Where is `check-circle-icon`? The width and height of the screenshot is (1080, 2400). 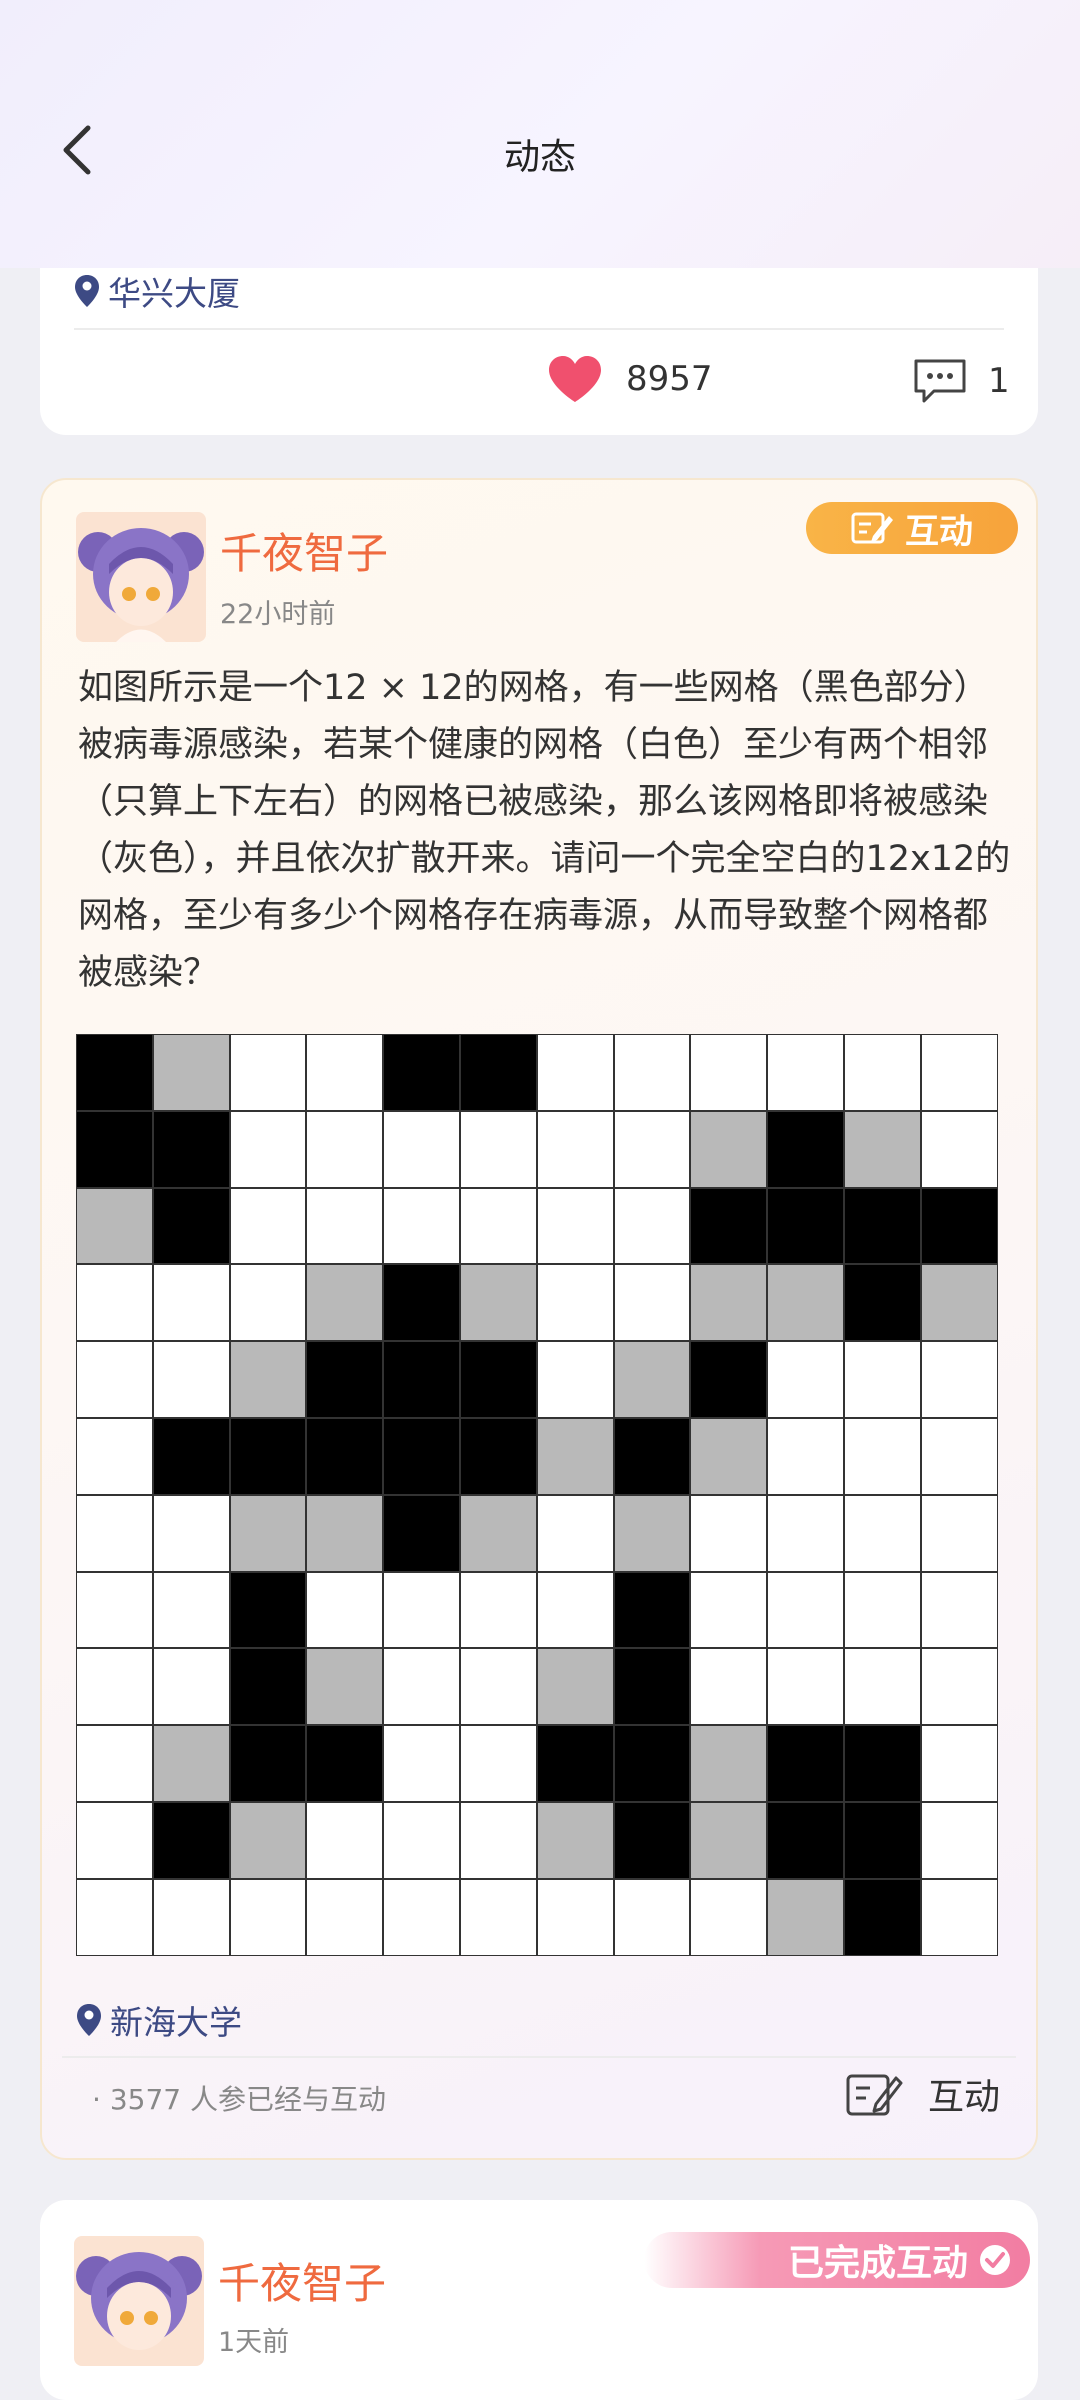 check-circle-icon is located at coordinates (995, 2260).